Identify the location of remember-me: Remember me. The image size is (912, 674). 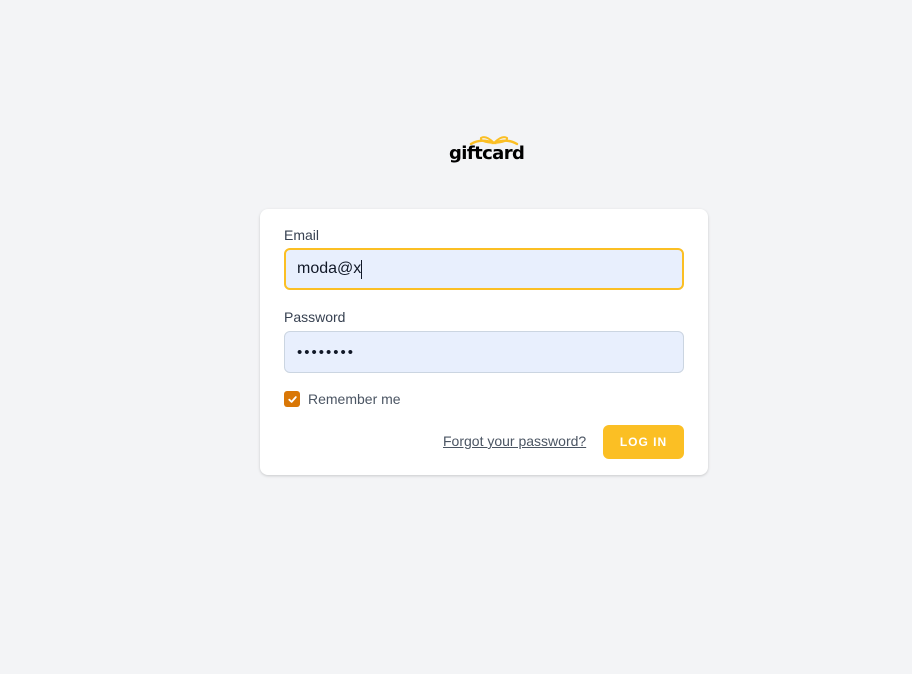
(342, 399).